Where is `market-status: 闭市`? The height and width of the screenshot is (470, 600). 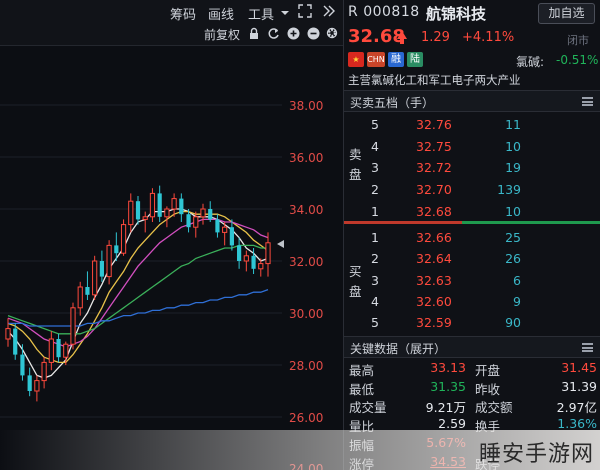
market-status: 闭市 is located at coordinates (578, 40).